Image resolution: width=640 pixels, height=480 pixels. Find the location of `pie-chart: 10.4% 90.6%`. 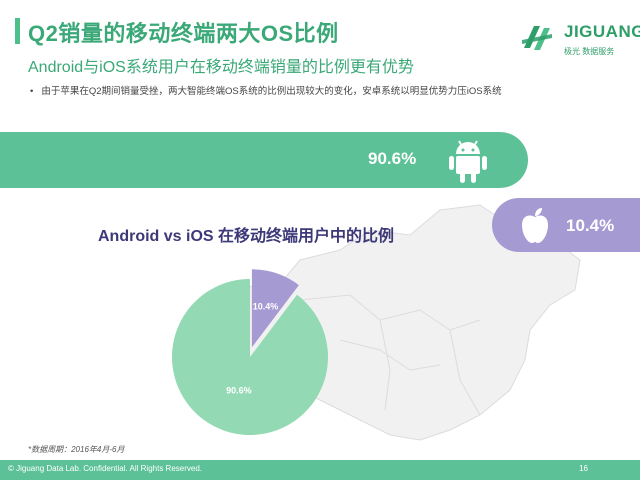

pie-chart: 10.4% 90.6% is located at coordinates (250, 352).